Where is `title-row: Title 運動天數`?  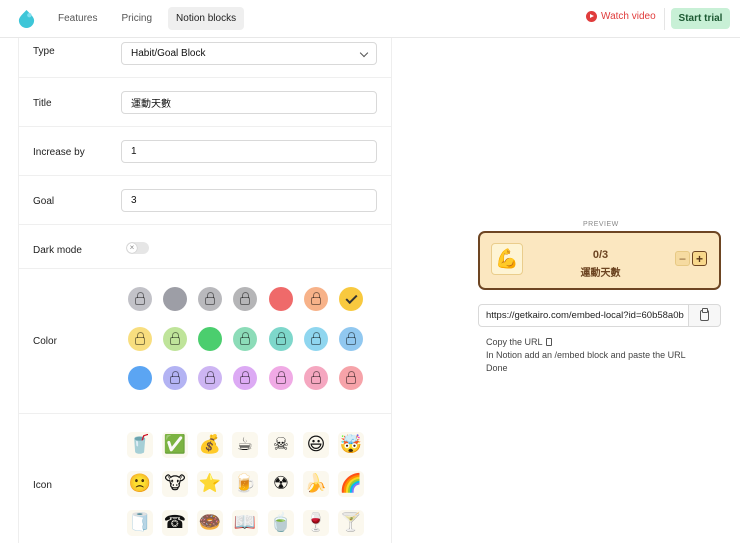
title-row: Title 運動天數 is located at coordinates (205, 102).